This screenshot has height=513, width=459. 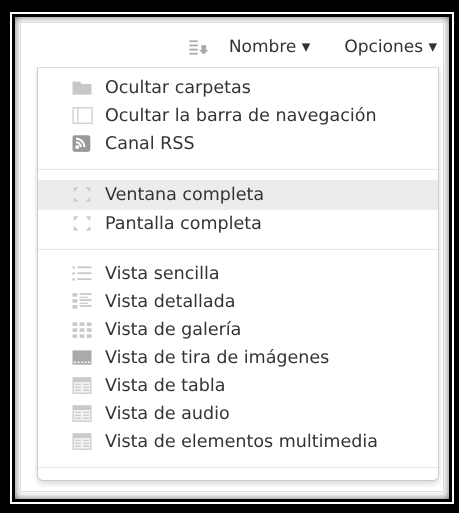 What do you see at coordinates (269, 47) in the screenshot?
I see `sort-dropdown: Nombre ▾` at bounding box center [269, 47].